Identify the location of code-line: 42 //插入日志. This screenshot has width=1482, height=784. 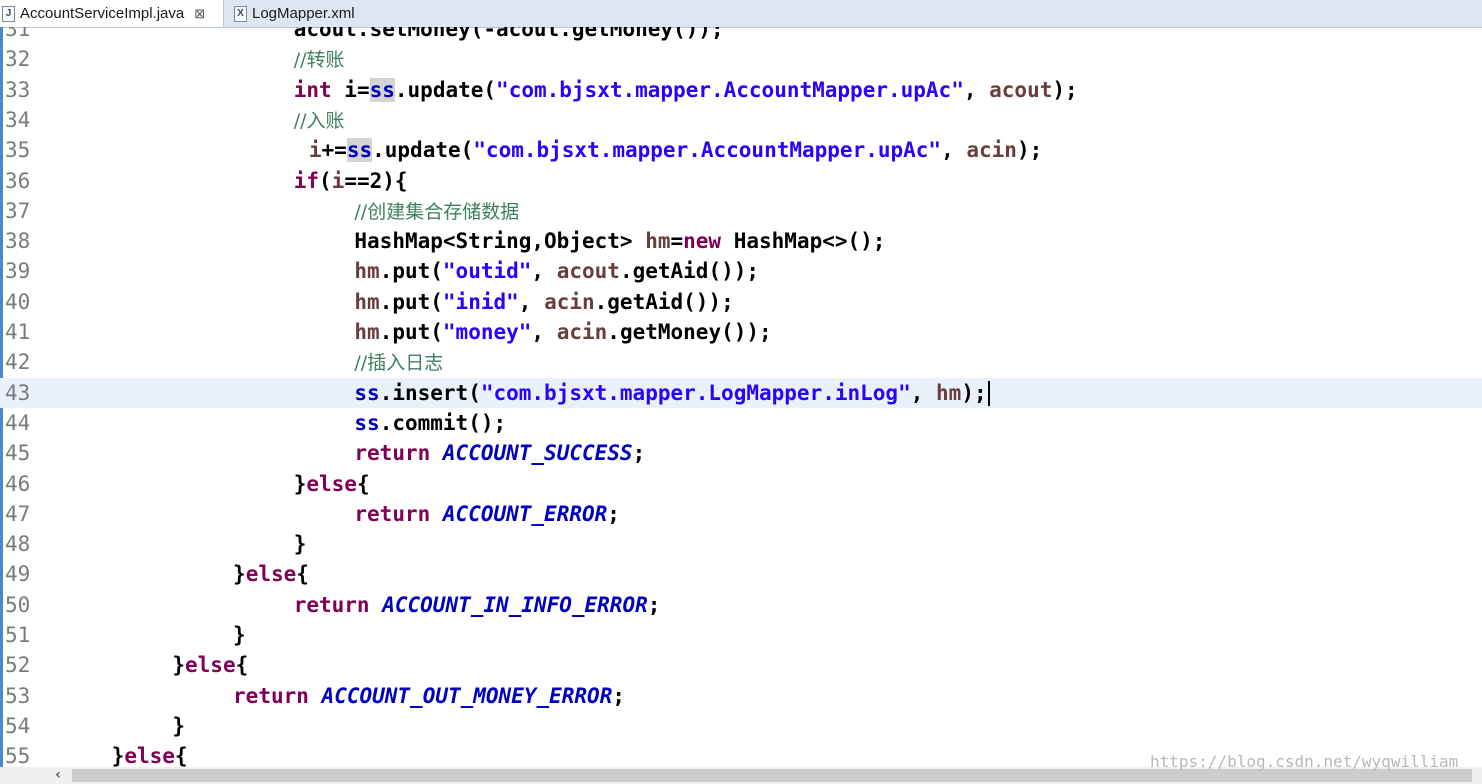
(741, 362).